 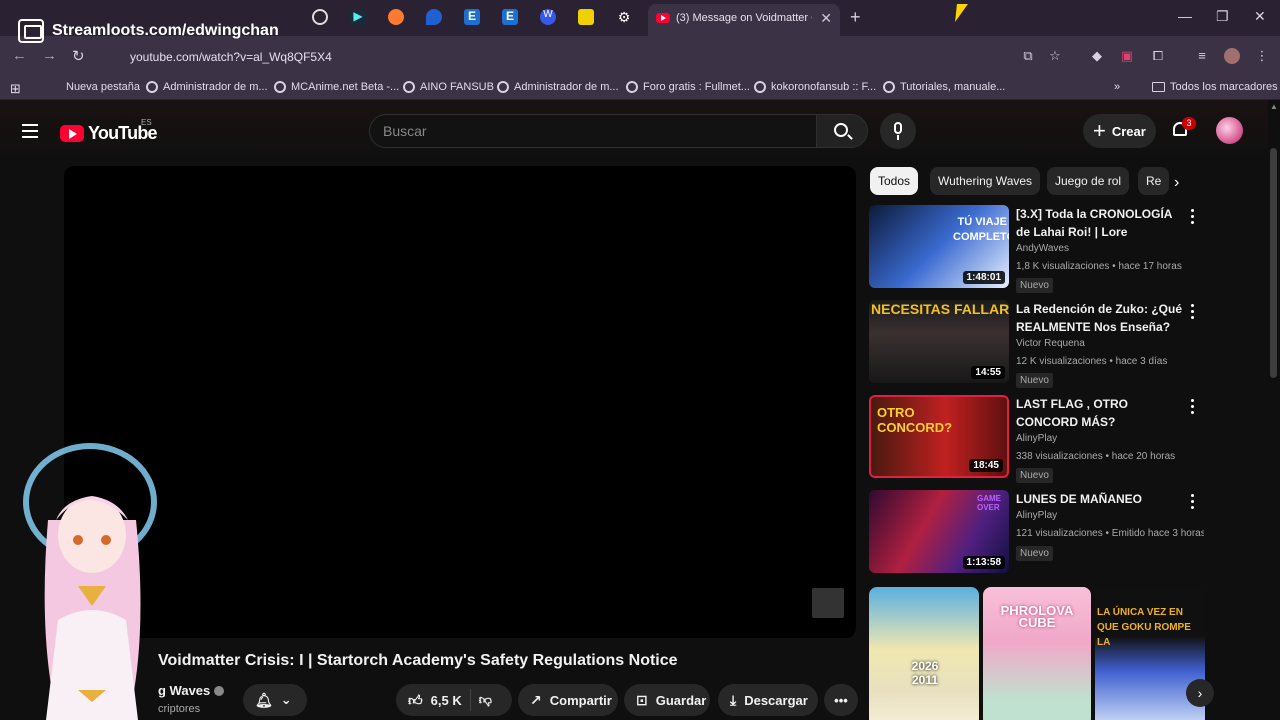 What do you see at coordinates (663, 18) in the screenshot?
I see `youtube-favicon-icon` at bounding box center [663, 18].